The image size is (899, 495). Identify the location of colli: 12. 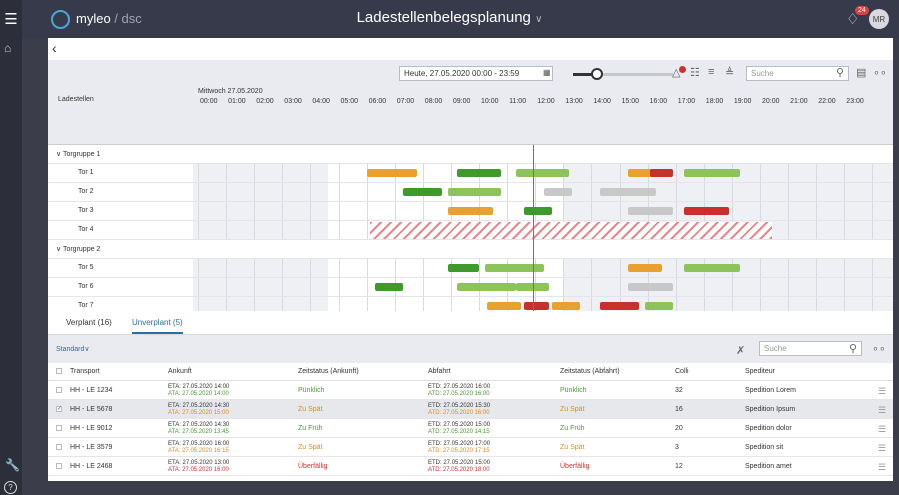
(679, 466).